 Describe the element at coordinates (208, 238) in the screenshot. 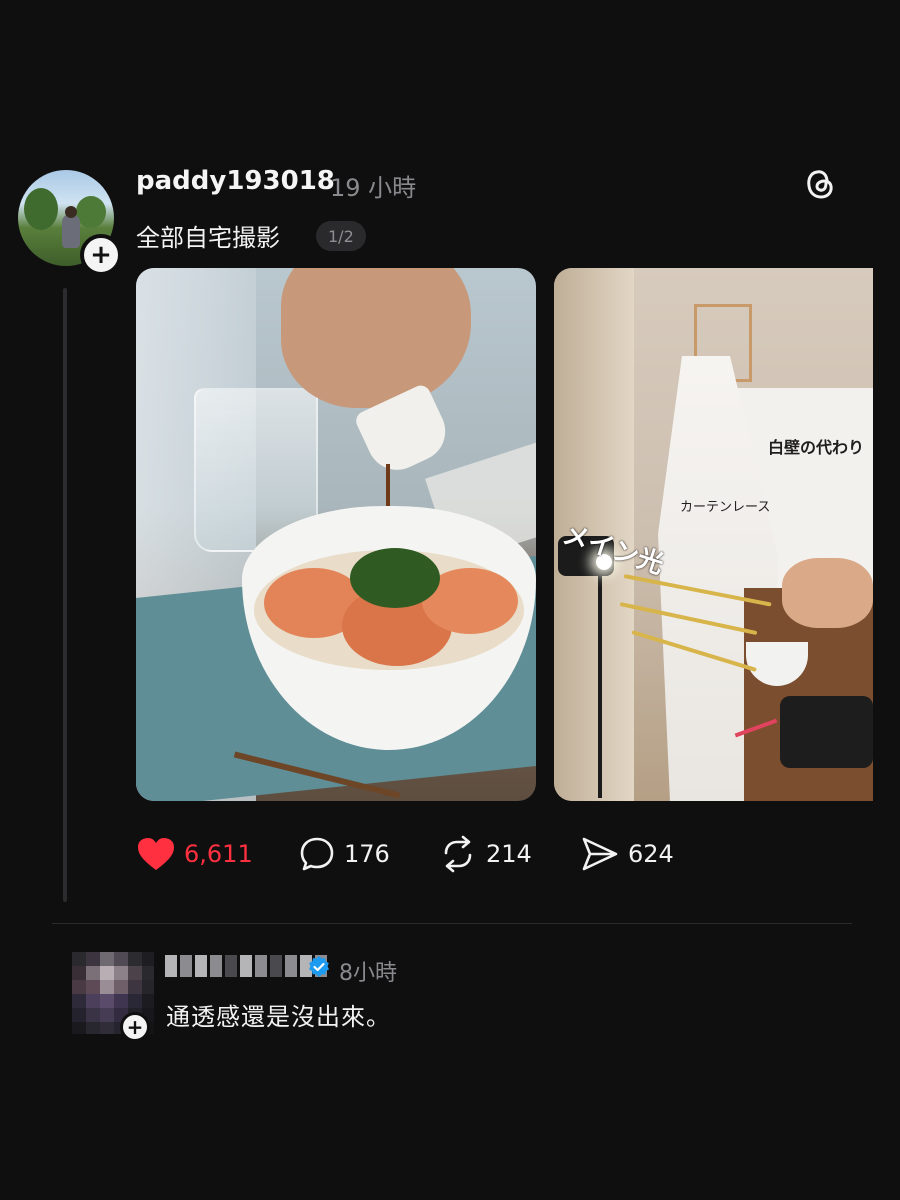

I see `post-caption: 全部自宅撮影` at that location.